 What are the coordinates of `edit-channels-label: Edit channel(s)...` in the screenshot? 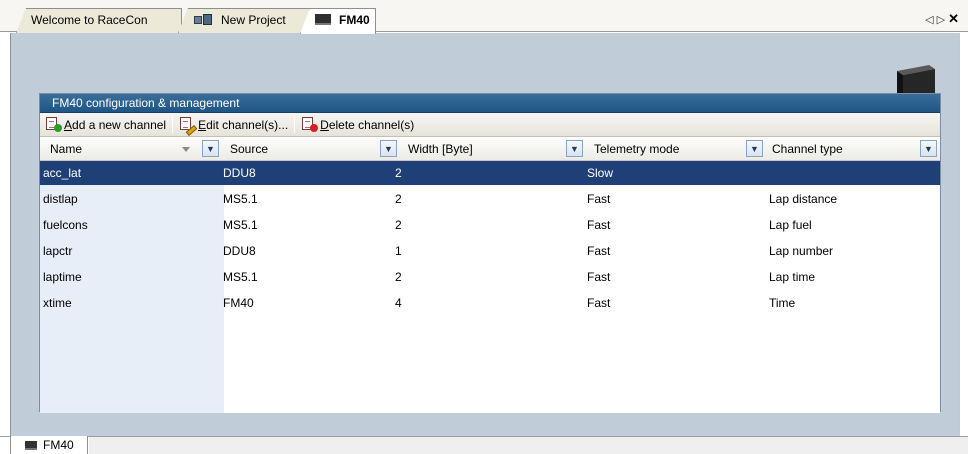 It's located at (243, 124).